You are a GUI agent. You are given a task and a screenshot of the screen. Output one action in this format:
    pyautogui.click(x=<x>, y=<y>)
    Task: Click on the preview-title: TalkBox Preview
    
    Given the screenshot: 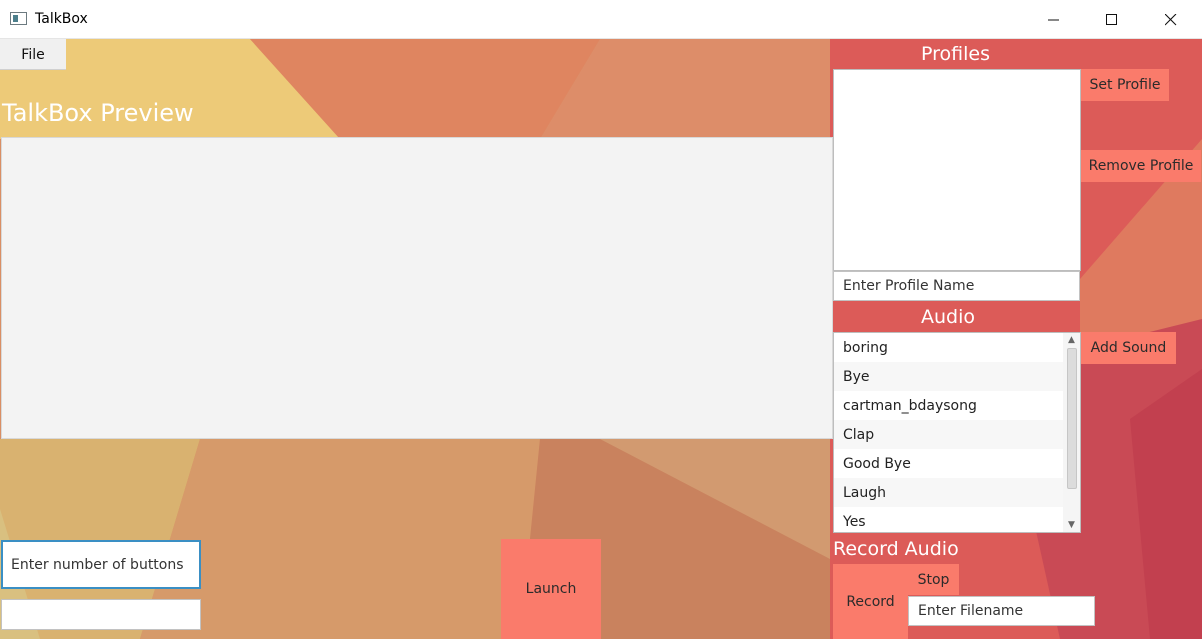 What is the action you would take?
    pyautogui.click(x=98, y=113)
    